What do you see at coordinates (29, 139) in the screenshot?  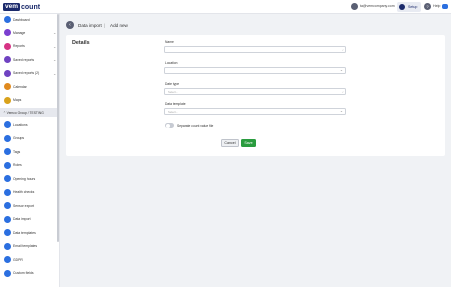 I see `sidebar-item-groups: Groups` at bounding box center [29, 139].